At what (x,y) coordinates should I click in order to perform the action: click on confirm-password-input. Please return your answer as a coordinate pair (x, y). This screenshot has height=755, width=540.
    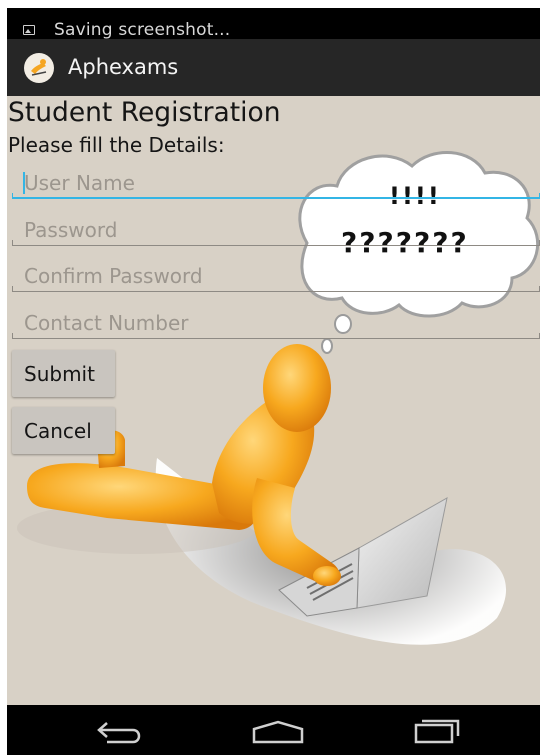
    Looking at the image, I should click on (276, 276).